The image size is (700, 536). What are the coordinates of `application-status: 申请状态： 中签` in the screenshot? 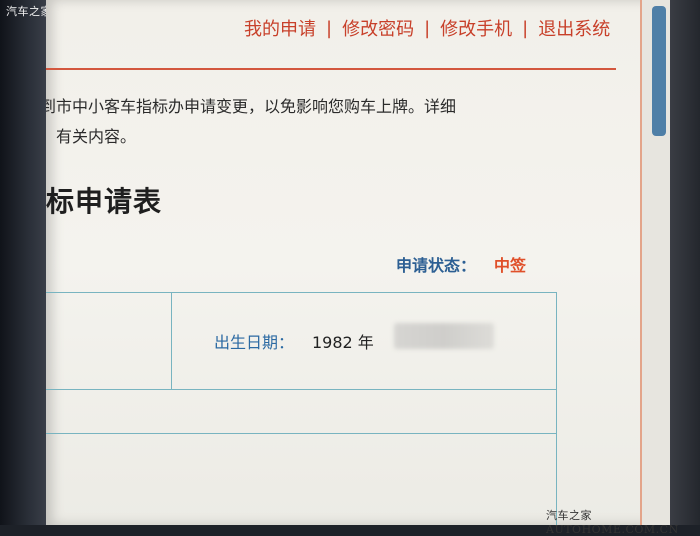 It's located at (461, 264).